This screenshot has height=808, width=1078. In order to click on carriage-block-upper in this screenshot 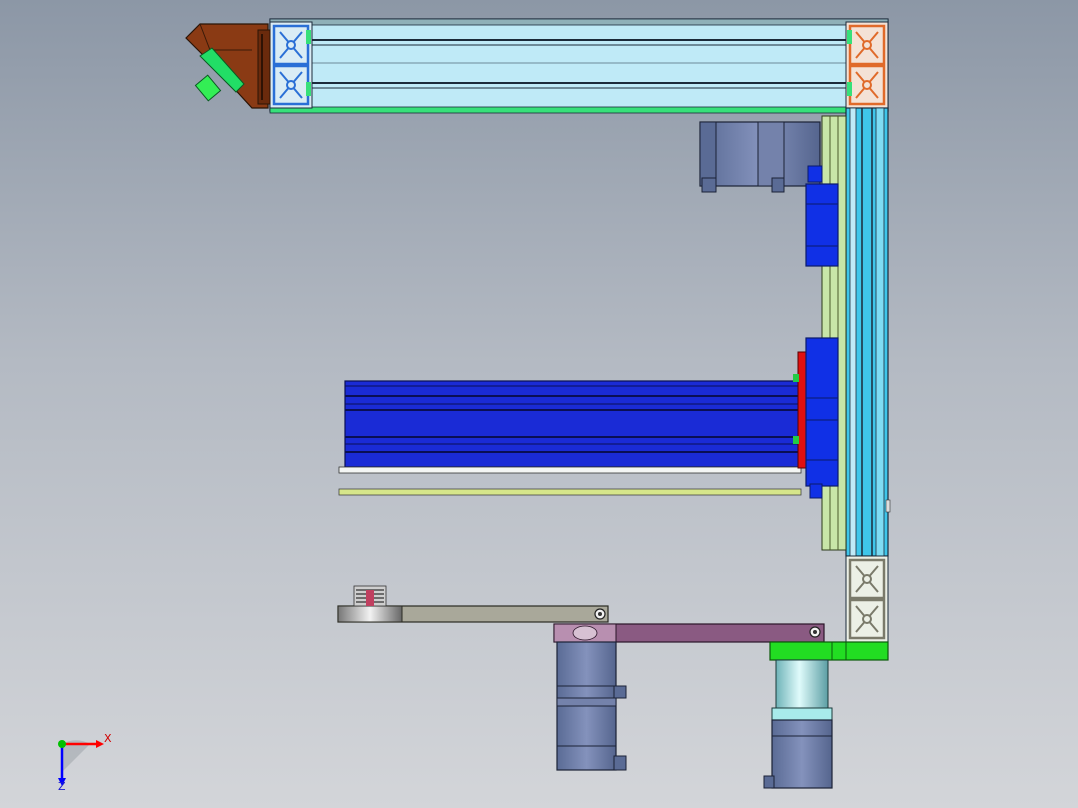, I will do `click(822, 225)`.